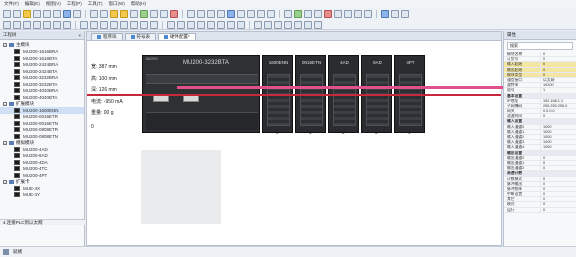 The width and height of the screenshot is (576, 257). Describe the element at coordinates (138, 4) in the screenshot. I see `menu-item: 帮助(H)` at that location.